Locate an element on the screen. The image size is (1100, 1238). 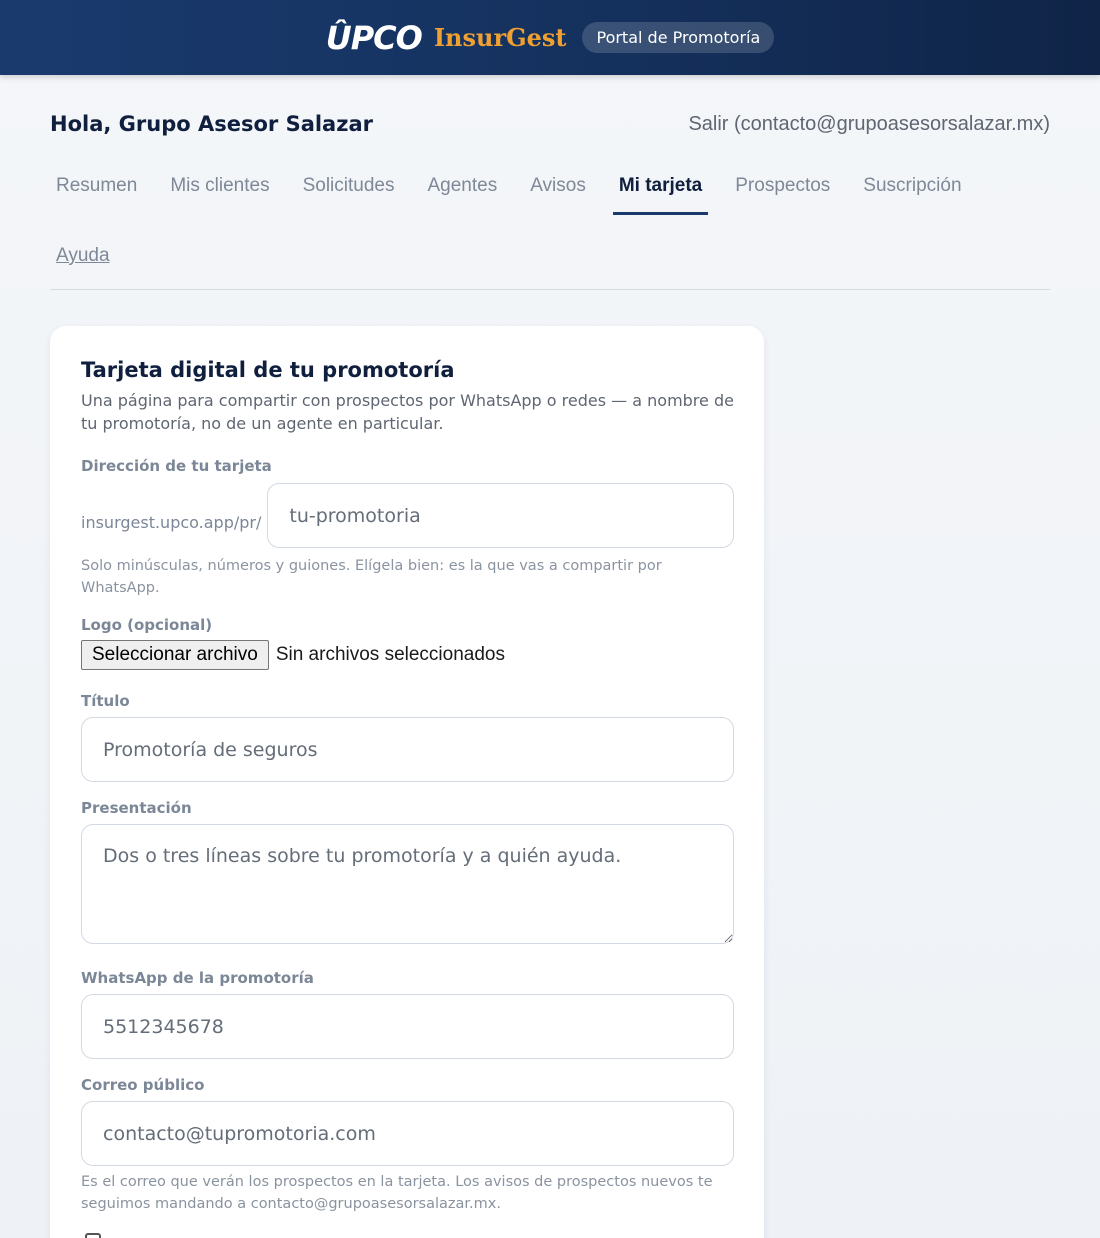
brand: ÛPCO InsurGest Portal de Promotoría is located at coordinates (550, 38).